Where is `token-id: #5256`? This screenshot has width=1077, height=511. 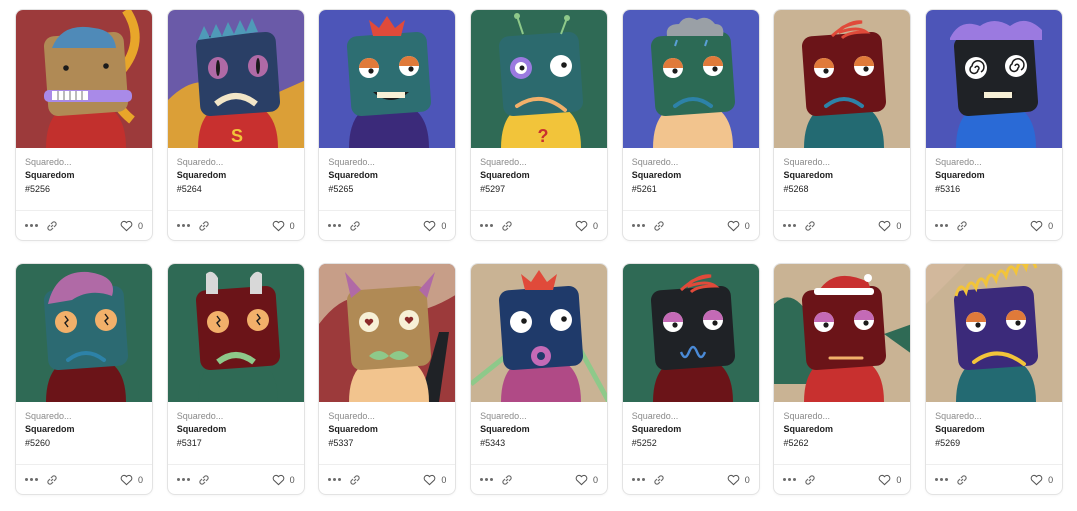
token-id: #5256 is located at coordinates (38, 189).